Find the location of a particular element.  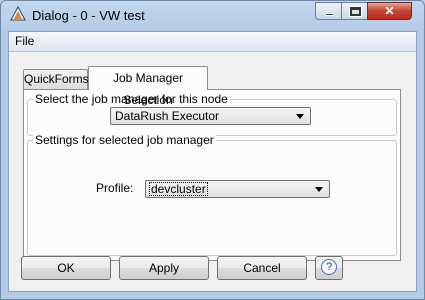

maximize-icon is located at coordinates (355, 11).